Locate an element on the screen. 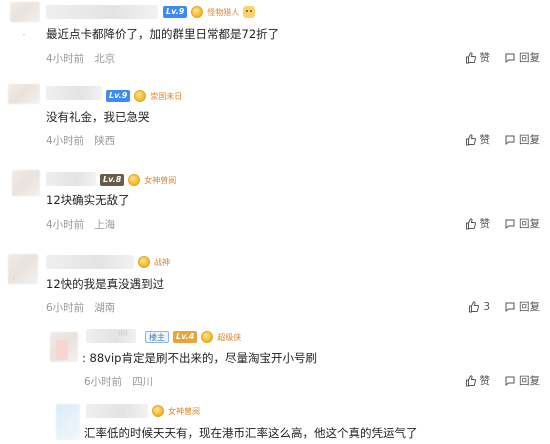  medal-label: 战神 is located at coordinates (162, 262).